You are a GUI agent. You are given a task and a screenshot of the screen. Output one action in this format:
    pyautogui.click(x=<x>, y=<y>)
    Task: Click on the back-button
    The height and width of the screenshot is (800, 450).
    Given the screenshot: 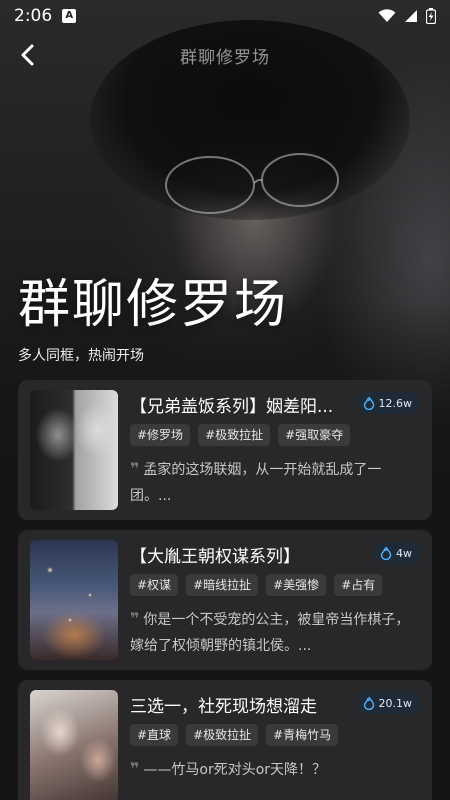 What is the action you would take?
    pyautogui.click(x=27, y=55)
    